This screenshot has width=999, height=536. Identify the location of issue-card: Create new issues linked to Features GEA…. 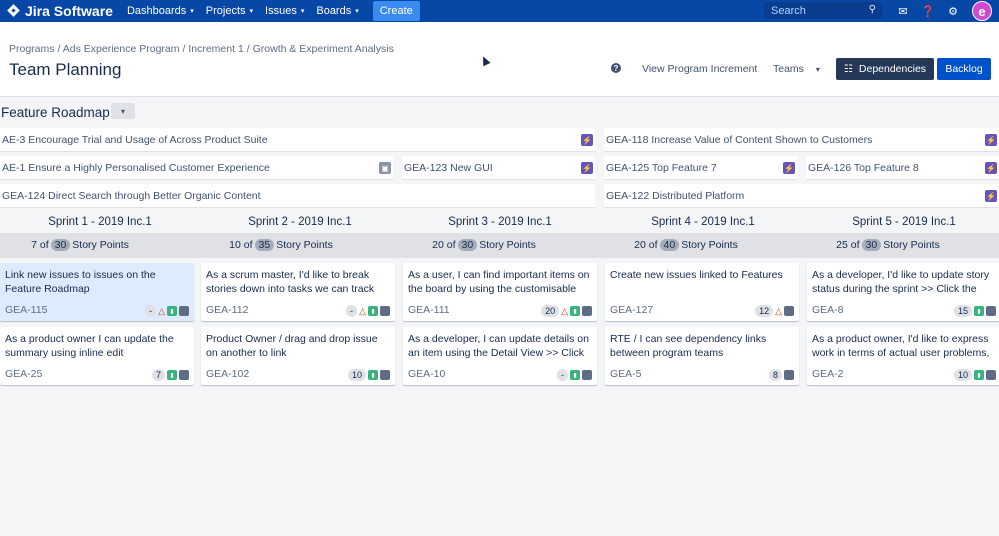
(702, 292).